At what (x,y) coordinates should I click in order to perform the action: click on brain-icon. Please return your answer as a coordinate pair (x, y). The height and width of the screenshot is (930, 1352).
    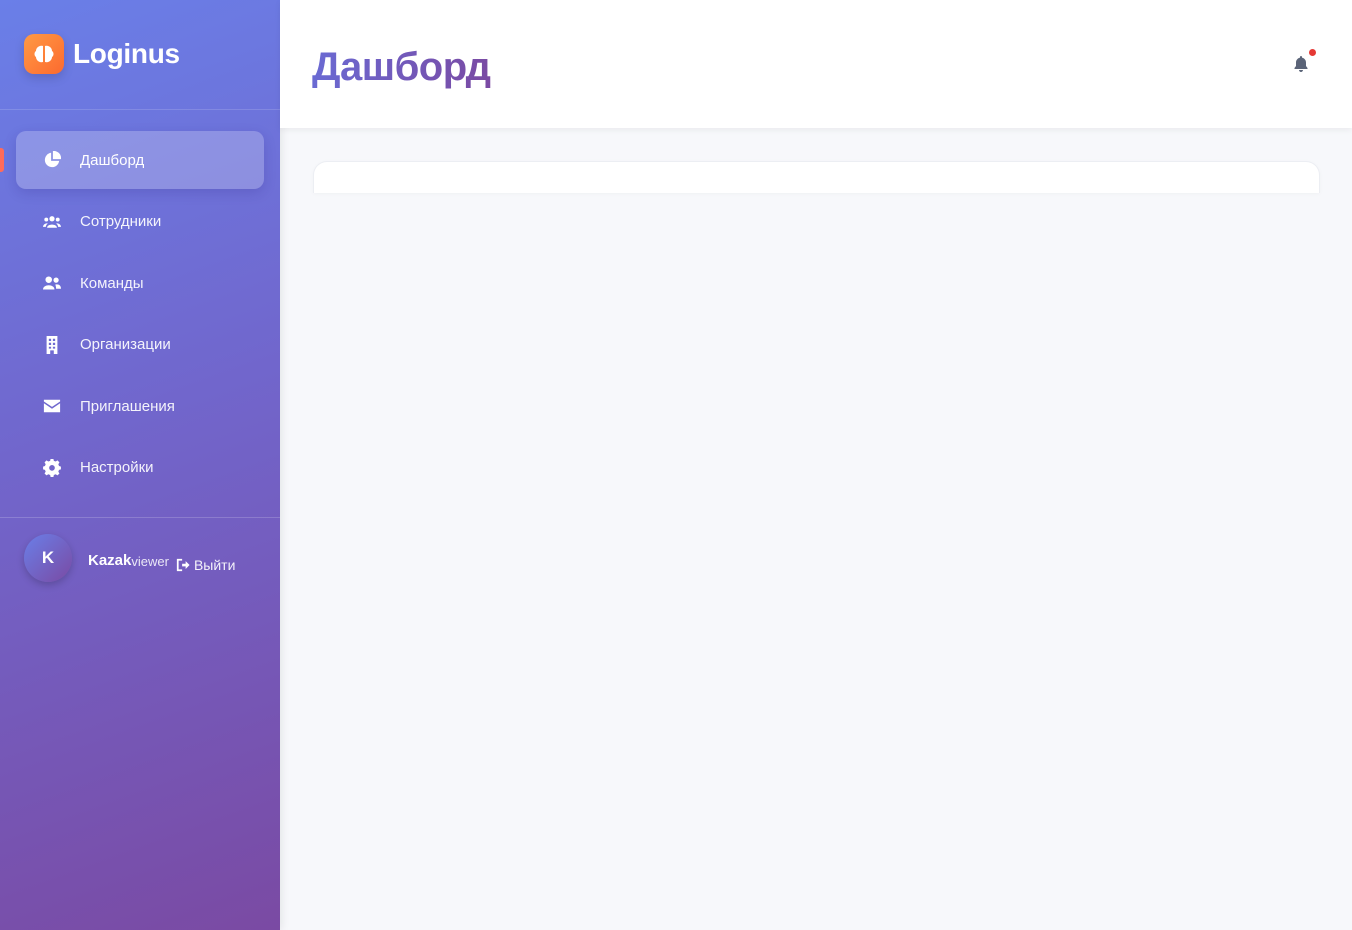
    Looking at the image, I should click on (44, 53).